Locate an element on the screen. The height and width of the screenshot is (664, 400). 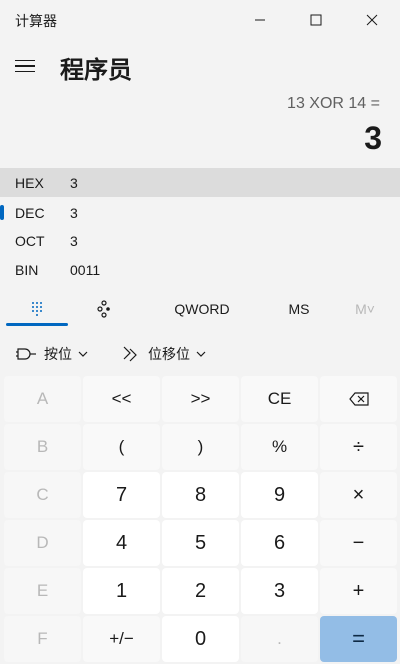
backspace-icon is located at coordinates (358, 399).